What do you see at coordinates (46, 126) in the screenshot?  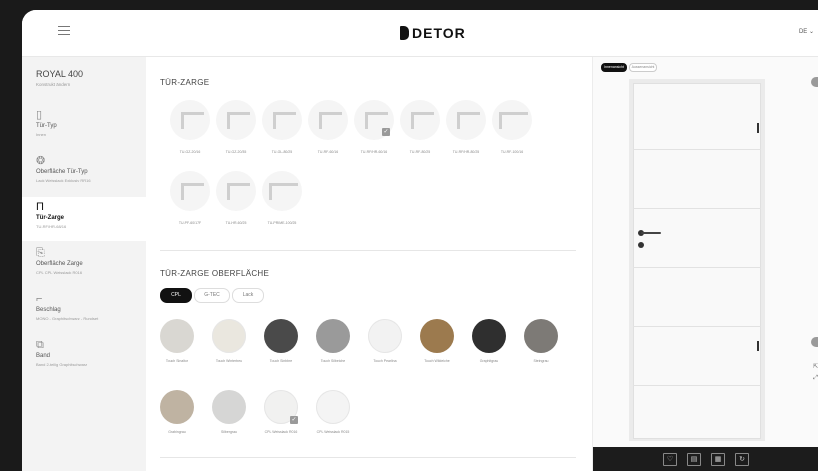 I see `sidebar-item-label: Tür-Typ` at bounding box center [46, 126].